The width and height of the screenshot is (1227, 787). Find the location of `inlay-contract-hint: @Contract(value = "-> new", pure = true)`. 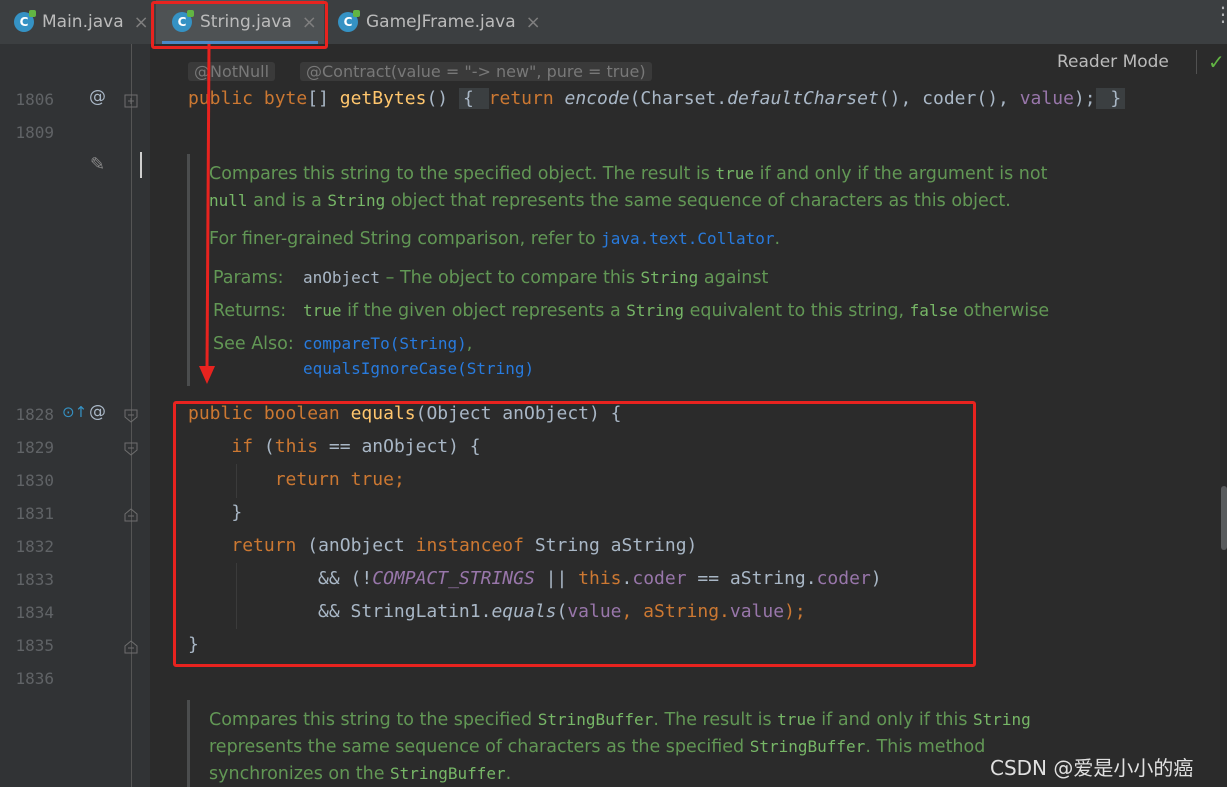

inlay-contract-hint: @Contract(value = "-> new", pure = true) is located at coordinates (476, 71).